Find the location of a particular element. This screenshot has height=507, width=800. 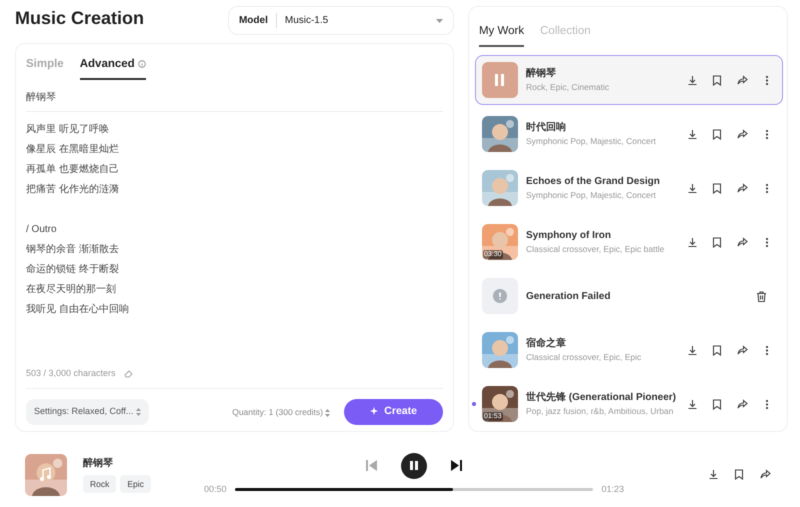

next-button is located at coordinates (456, 466).